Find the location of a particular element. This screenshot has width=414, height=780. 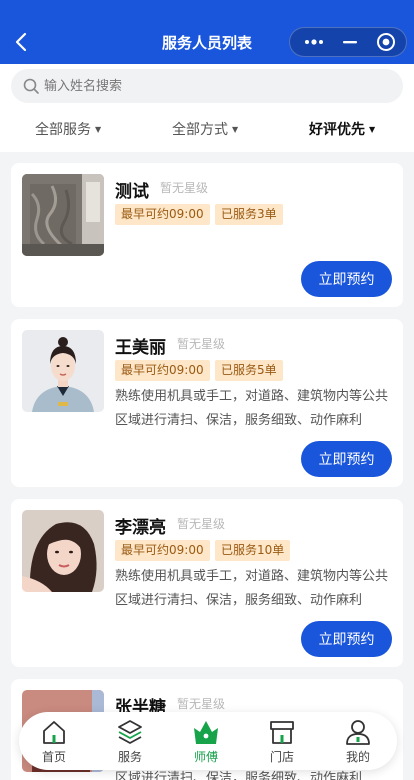

tab-service-label: 服务 is located at coordinates (129, 757).